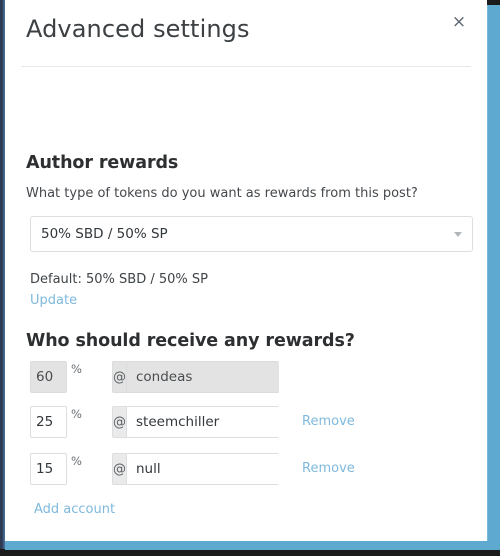 The height and width of the screenshot is (556, 500). Describe the element at coordinates (104, 234) in the screenshot. I see `reward-type-selected-value: 50% SBD / 50% SP` at that location.